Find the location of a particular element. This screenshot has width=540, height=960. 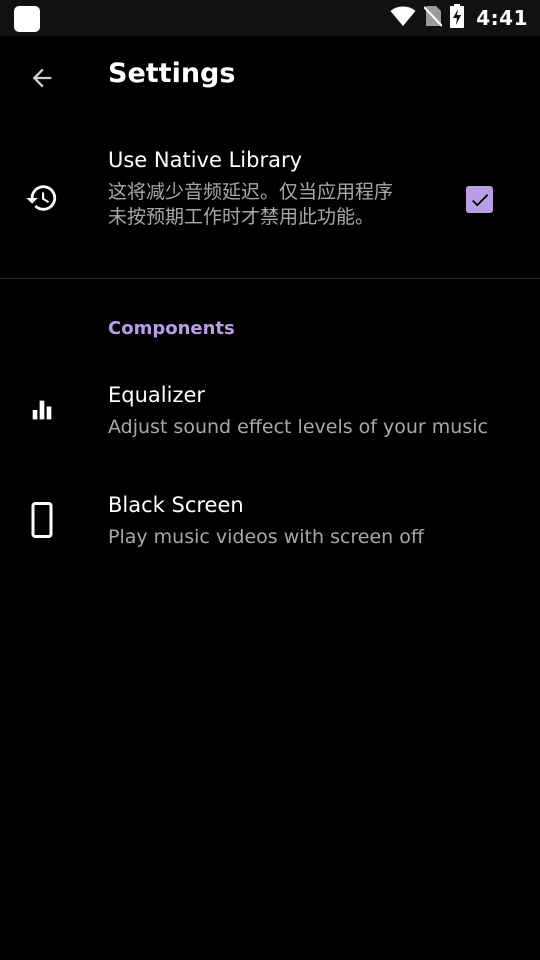

checkmark-icon is located at coordinates (479, 199).